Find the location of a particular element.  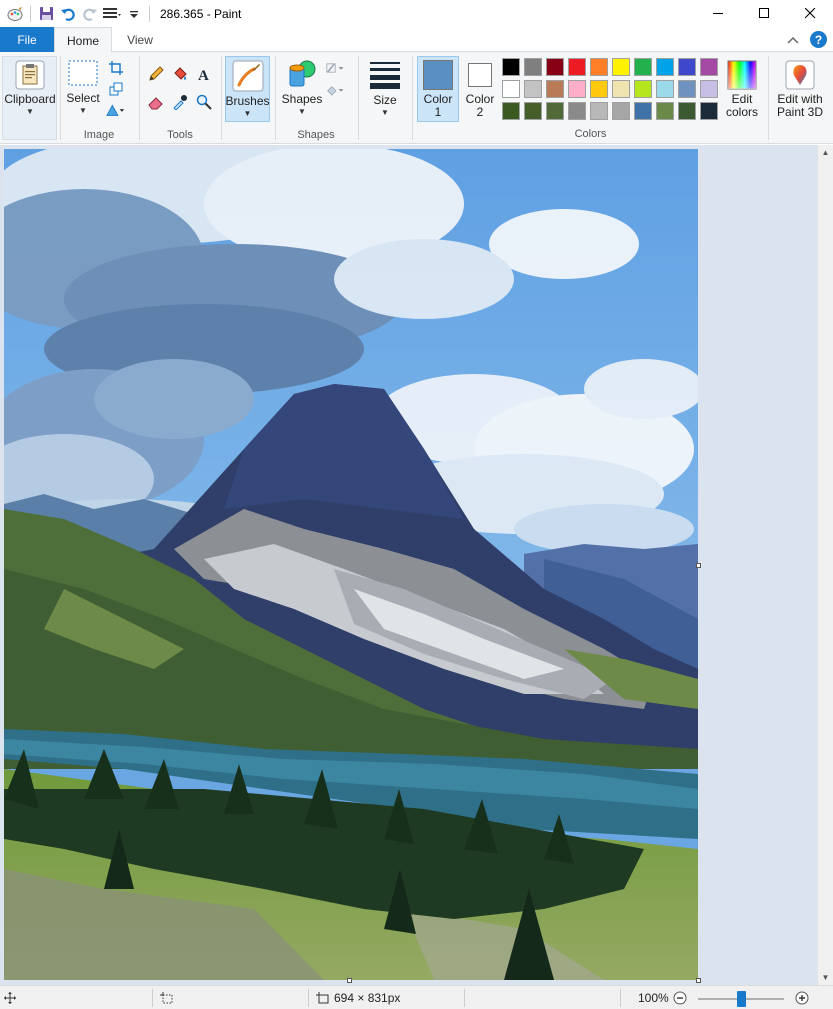

group-separator is located at coordinates (221, 98).